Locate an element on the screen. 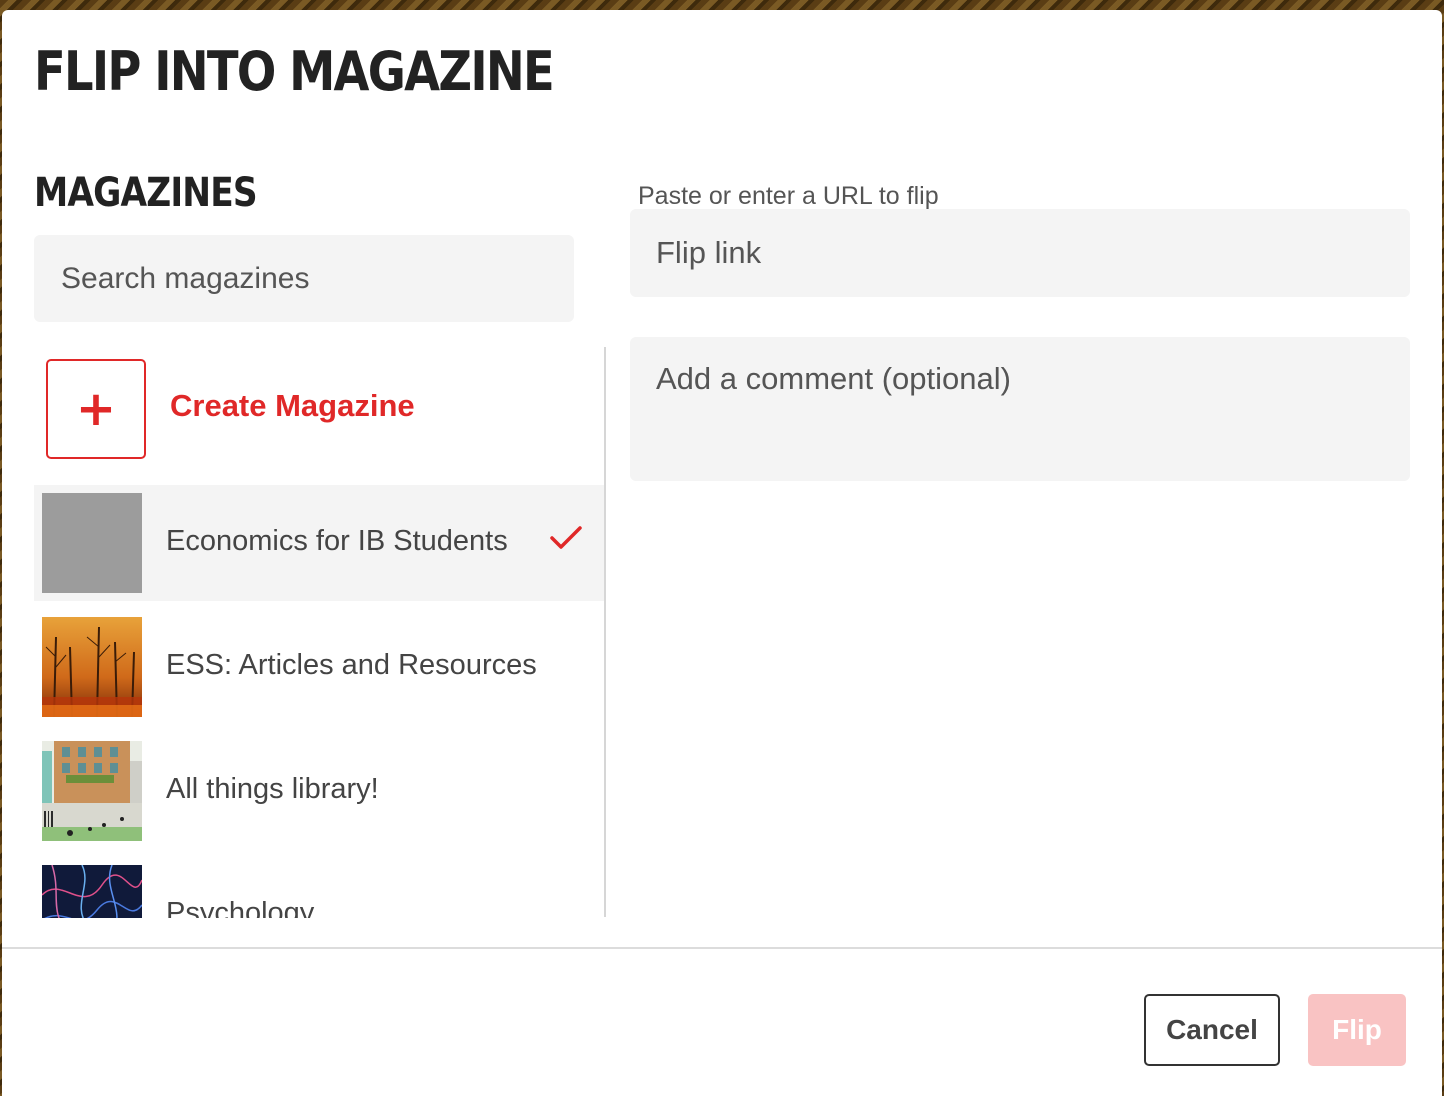 The height and width of the screenshot is (1096, 1444). create-magazine-label: Create Magazine is located at coordinates (292, 405).